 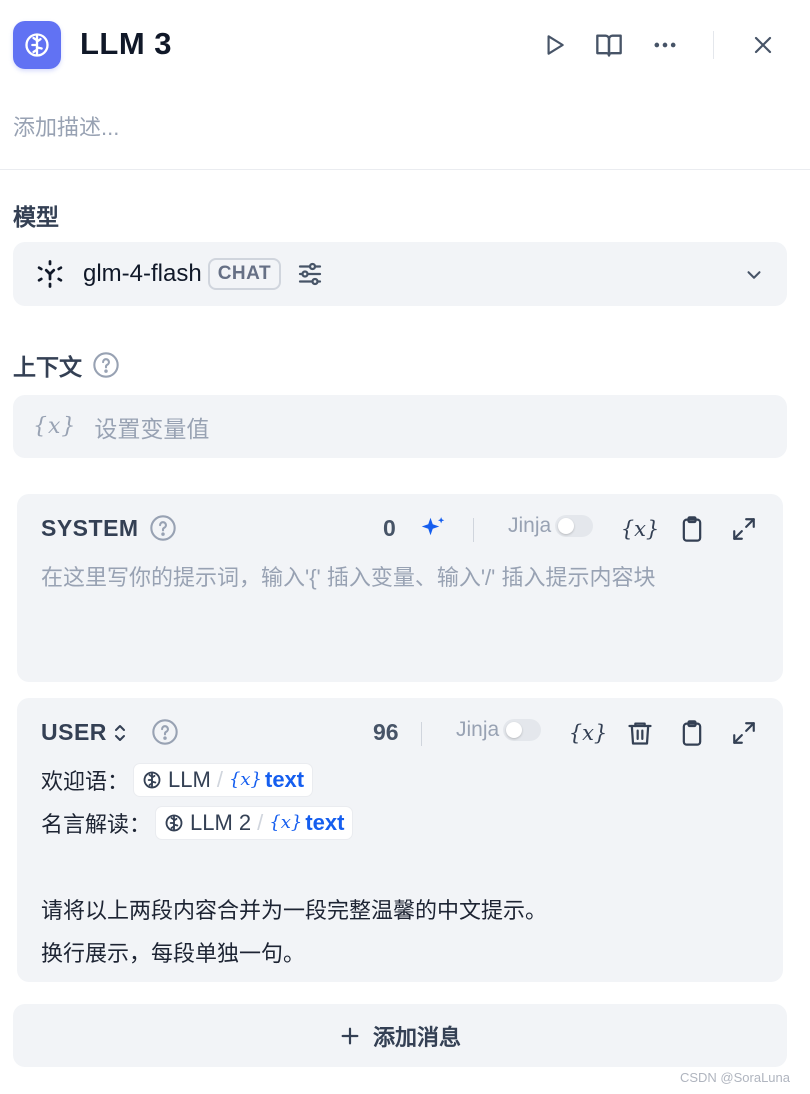 I want to click on variable-reference-chip: LLM / {x} text, so click(x=223, y=779).